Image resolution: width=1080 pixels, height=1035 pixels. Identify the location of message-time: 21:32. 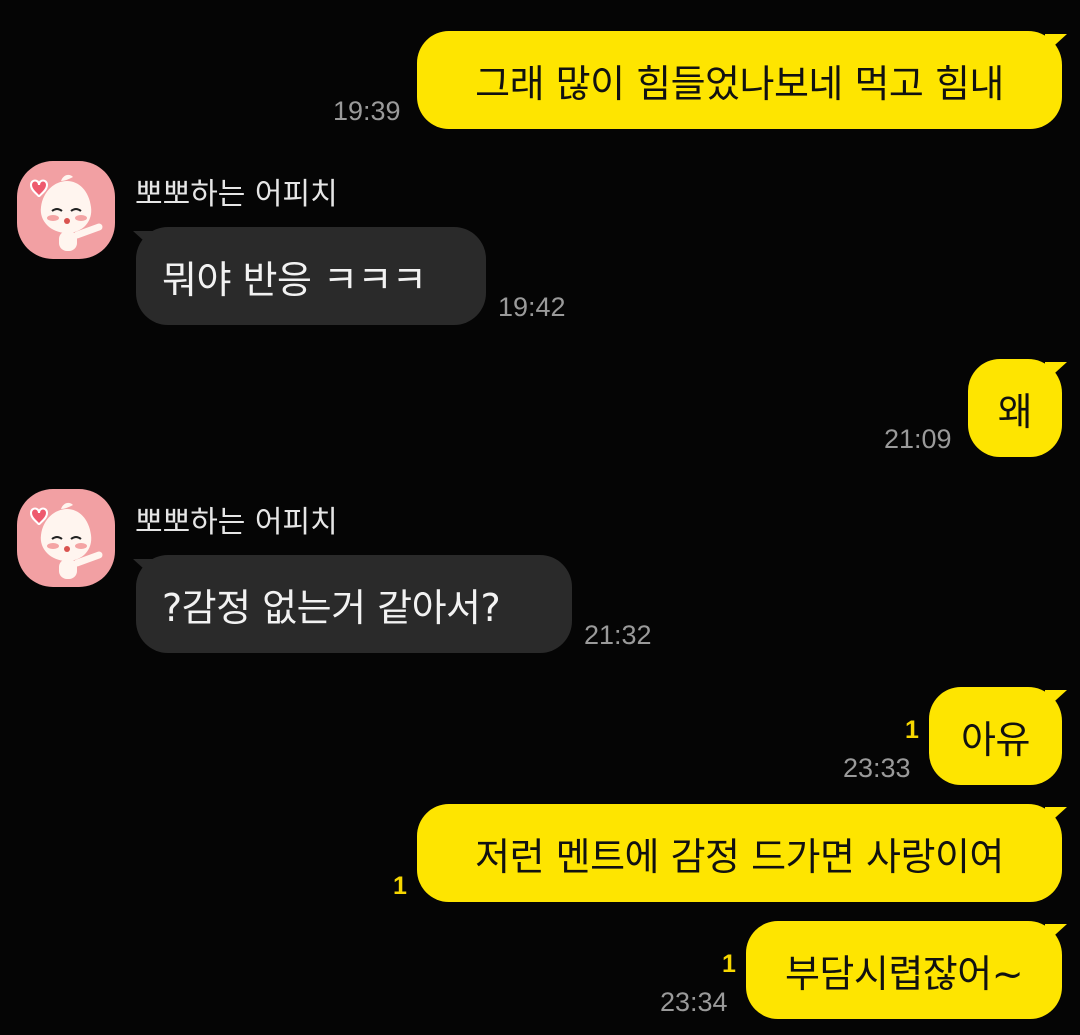
(618, 635).